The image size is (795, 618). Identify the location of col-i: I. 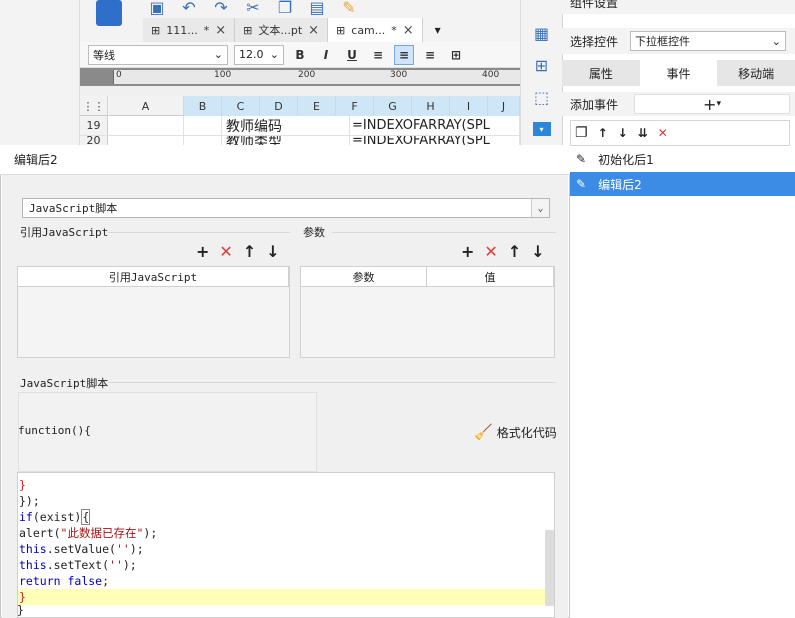
(469, 106).